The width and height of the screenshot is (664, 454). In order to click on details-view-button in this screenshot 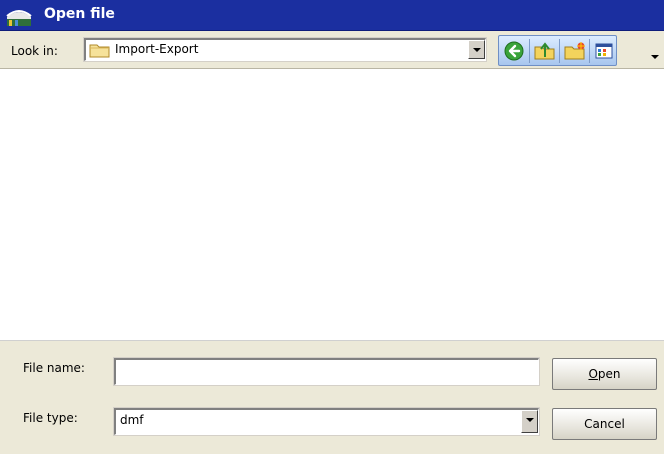, I will do `click(604, 51)`.